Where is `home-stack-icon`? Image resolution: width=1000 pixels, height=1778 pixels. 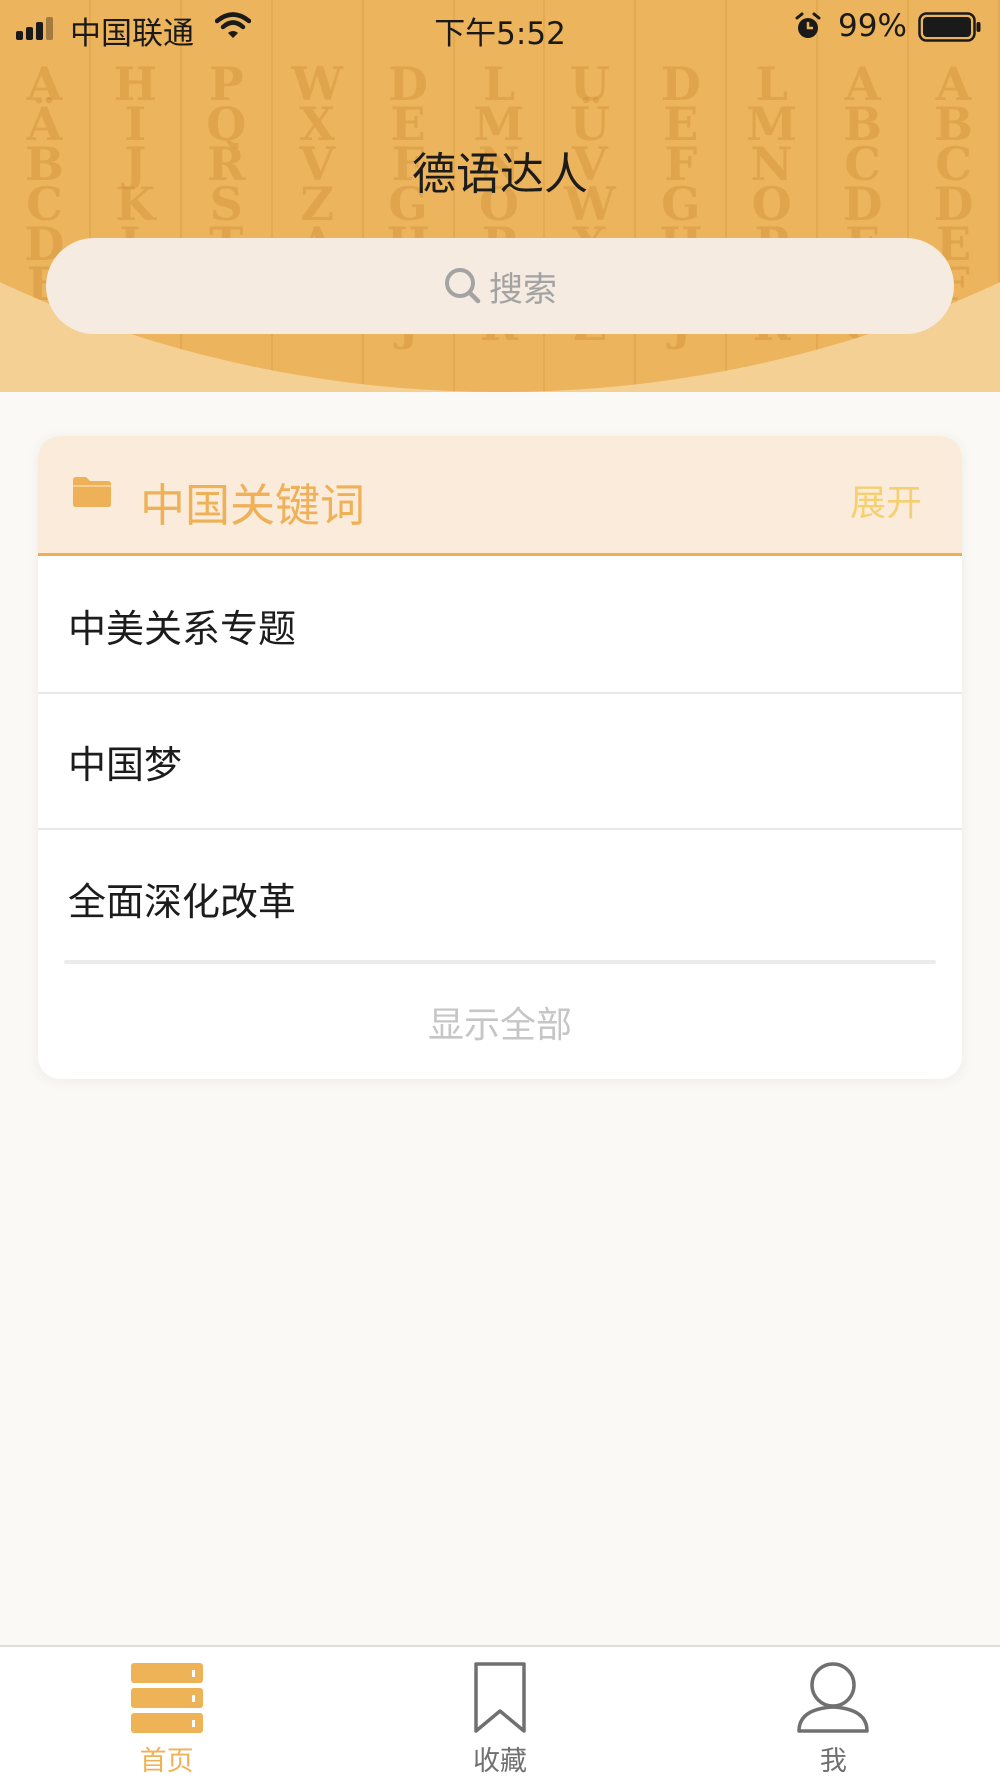 home-stack-icon is located at coordinates (166, 1698).